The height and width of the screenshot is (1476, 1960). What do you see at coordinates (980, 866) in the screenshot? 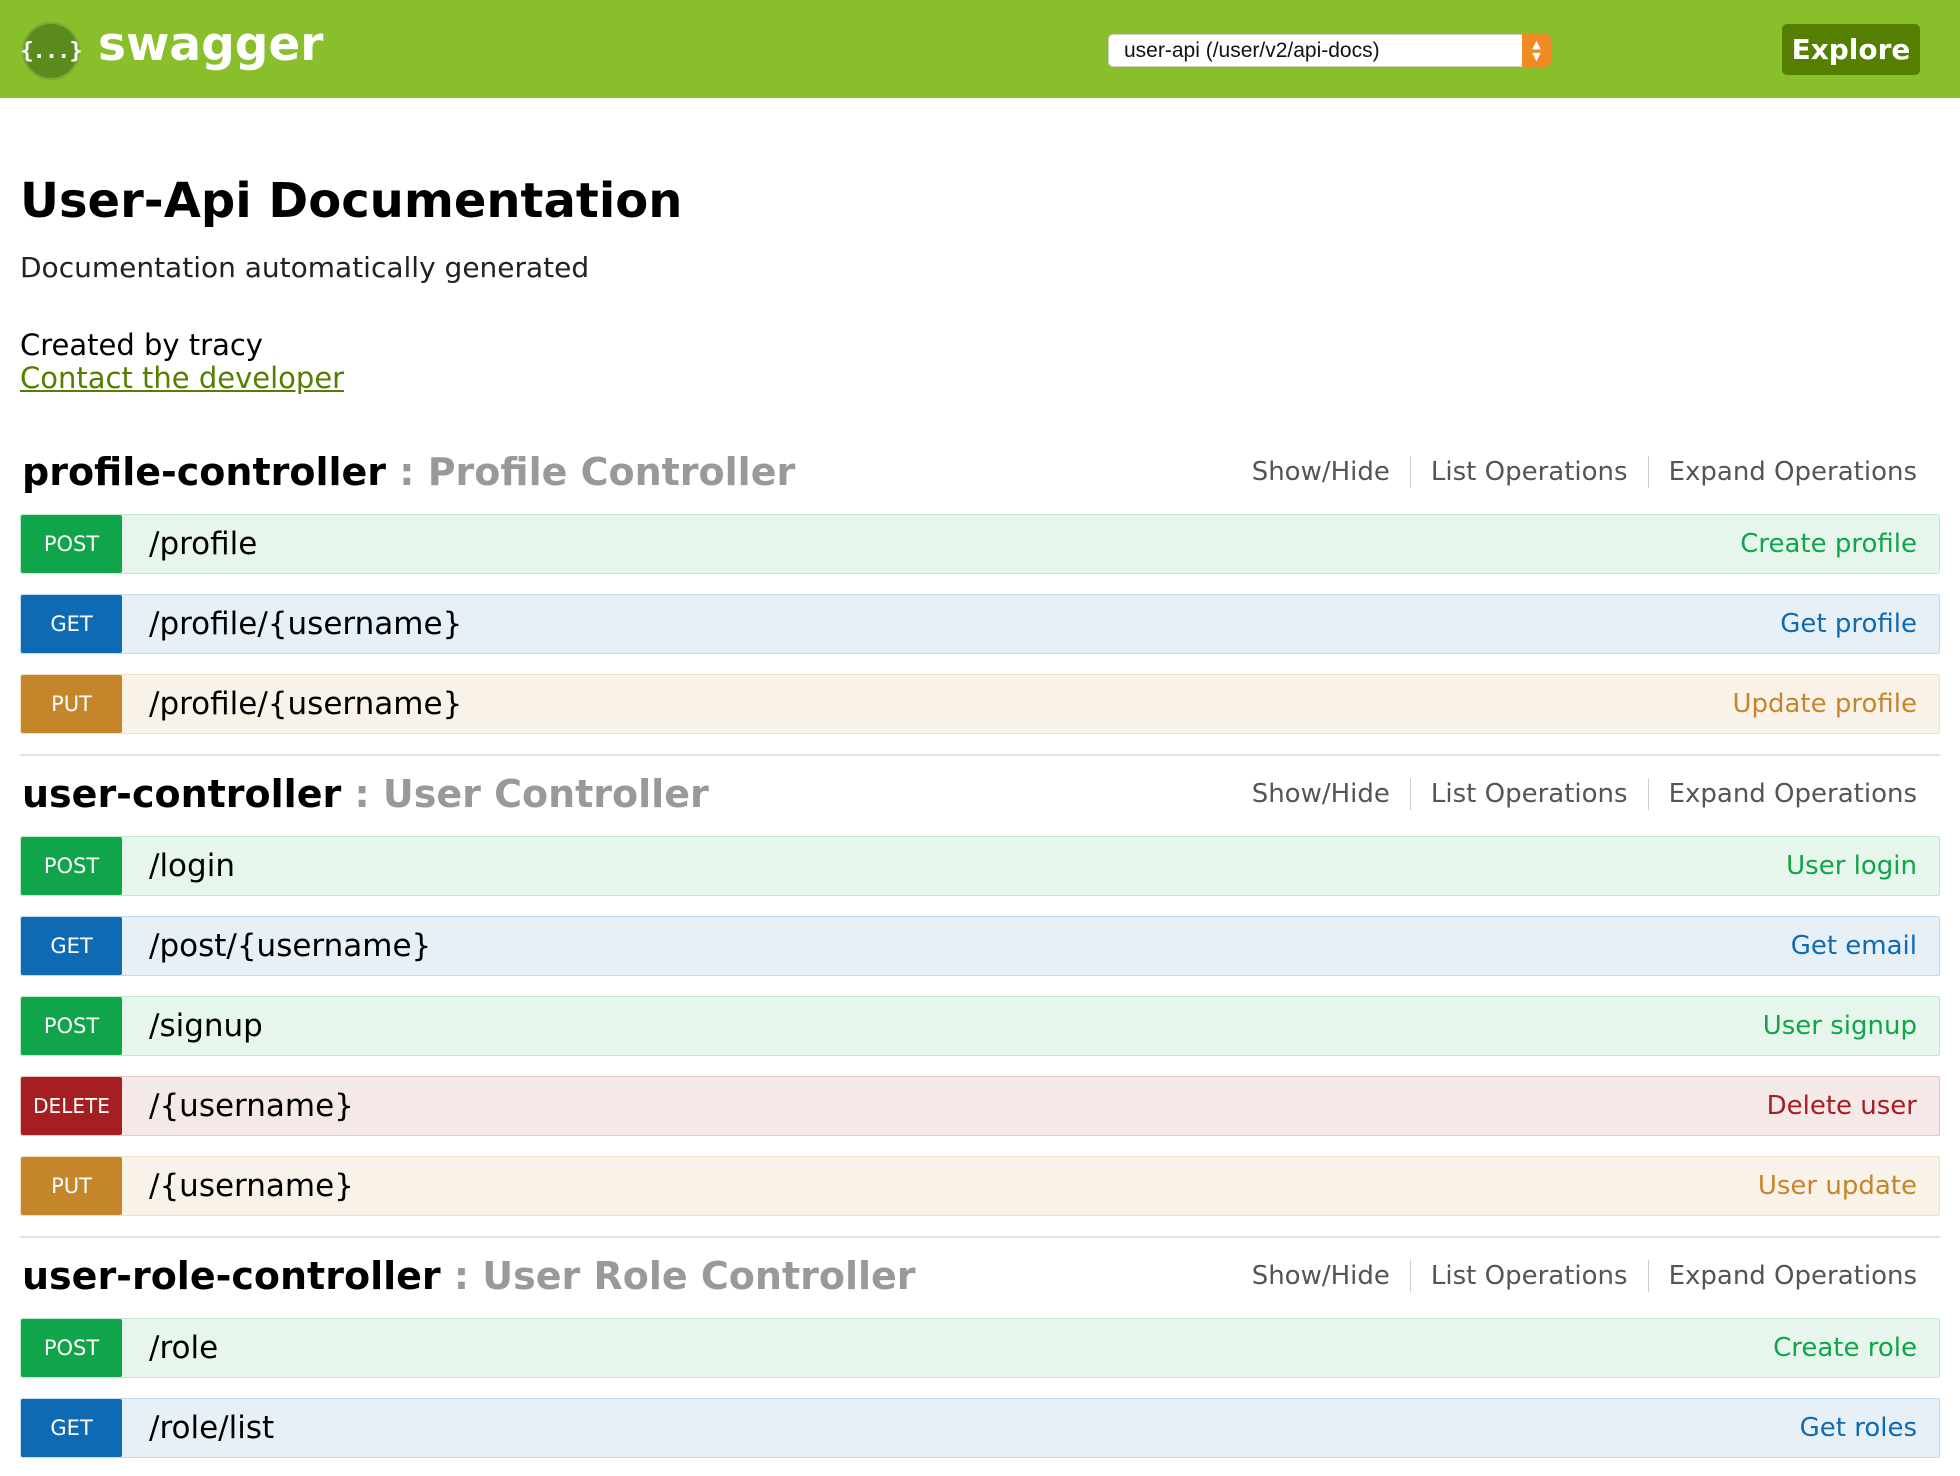
I see `endpoint-row: POST /login User login` at bounding box center [980, 866].